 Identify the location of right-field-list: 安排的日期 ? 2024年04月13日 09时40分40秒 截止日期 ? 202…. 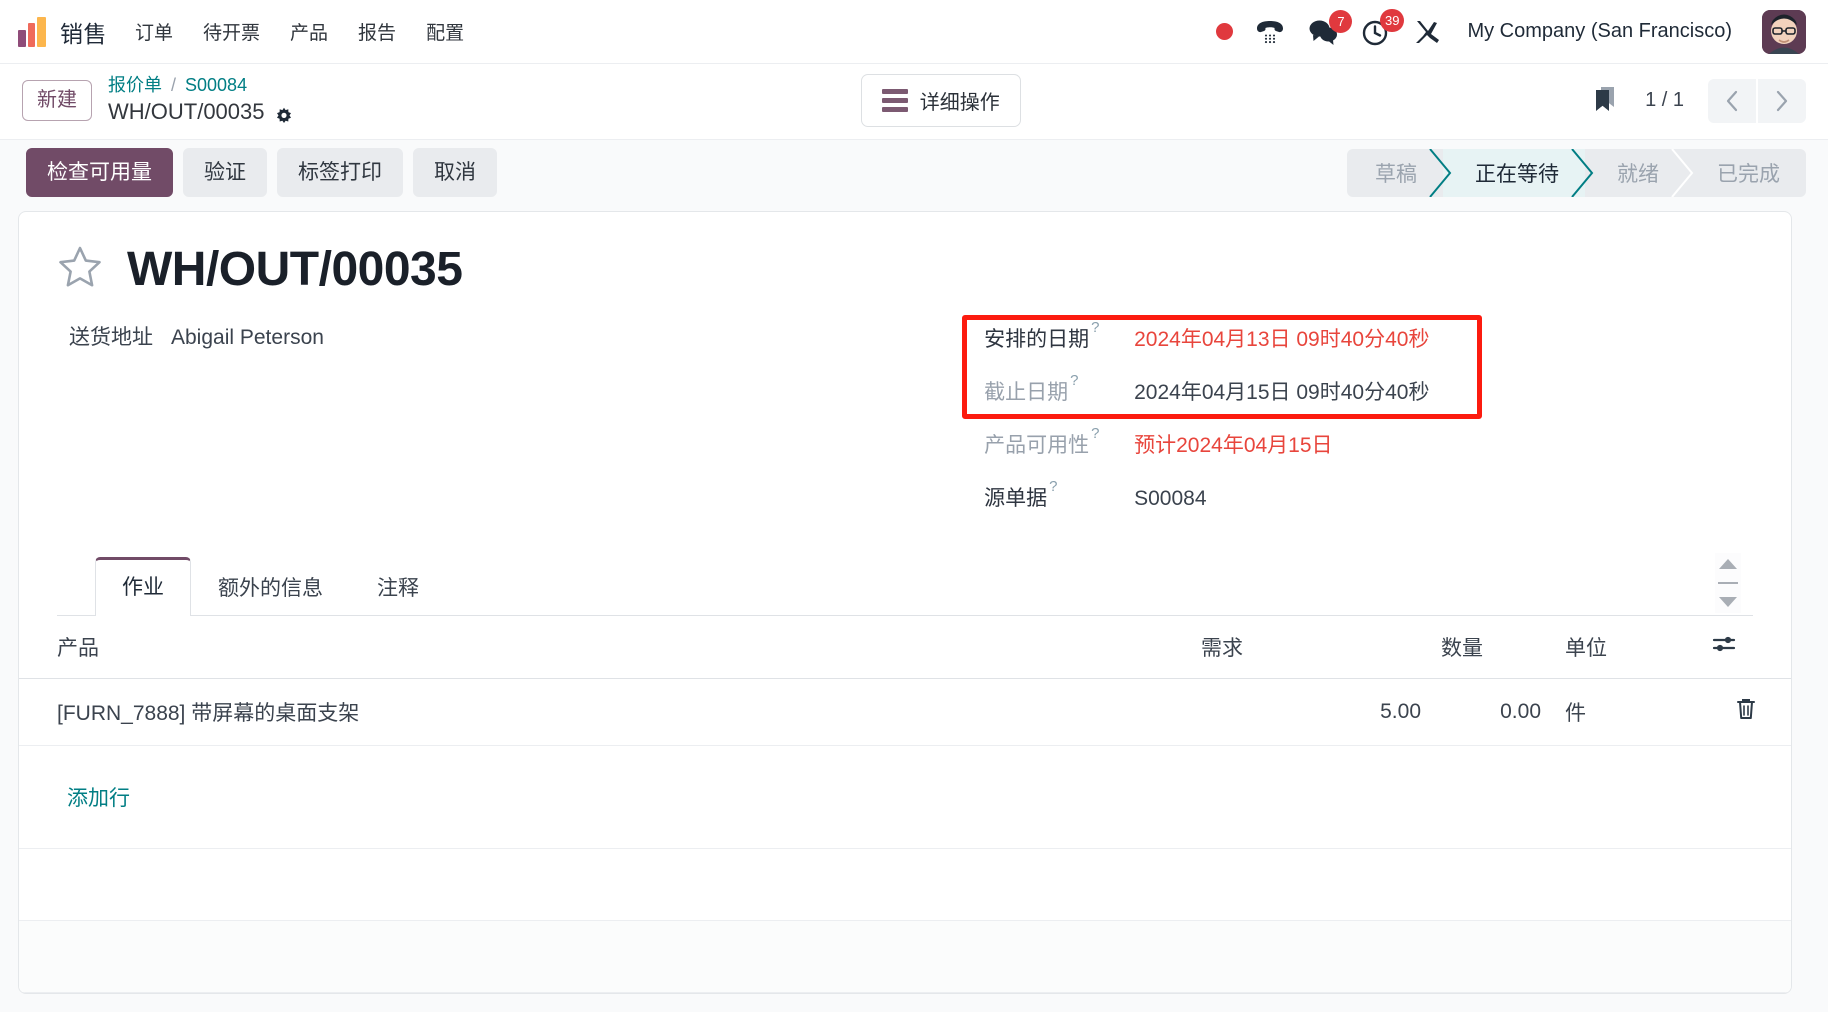
(1303, 415).